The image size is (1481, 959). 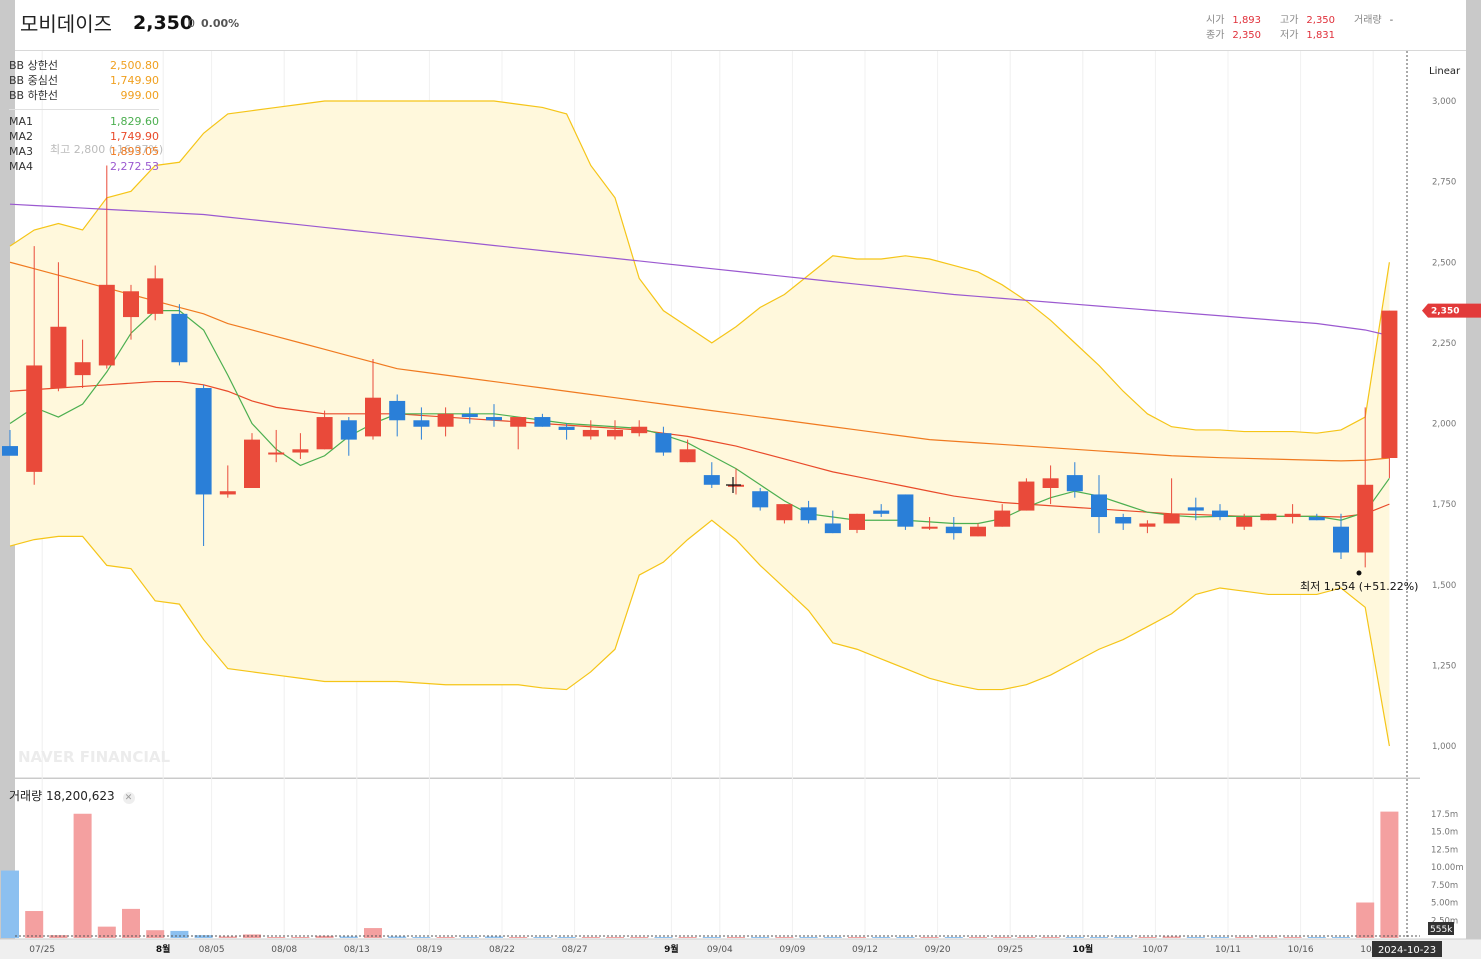 I want to click on scale-mode-label: Linear, so click(x=1445, y=71).